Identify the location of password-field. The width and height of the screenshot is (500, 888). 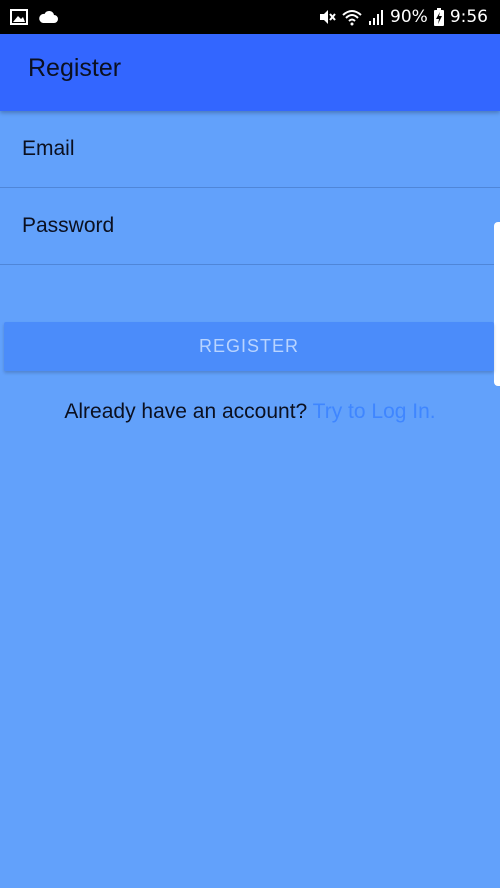
(242, 226).